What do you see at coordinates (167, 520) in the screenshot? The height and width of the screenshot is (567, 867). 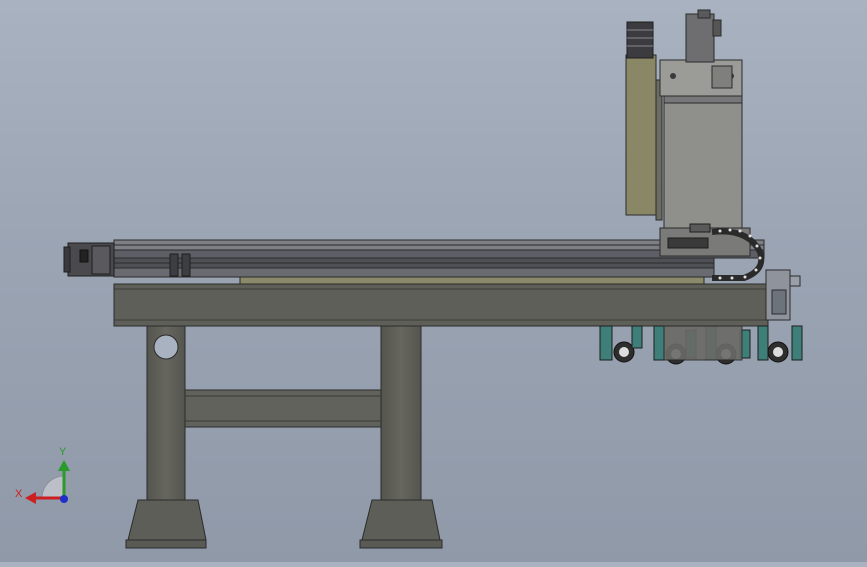 I see `left-foot` at bounding box center [167, 520].